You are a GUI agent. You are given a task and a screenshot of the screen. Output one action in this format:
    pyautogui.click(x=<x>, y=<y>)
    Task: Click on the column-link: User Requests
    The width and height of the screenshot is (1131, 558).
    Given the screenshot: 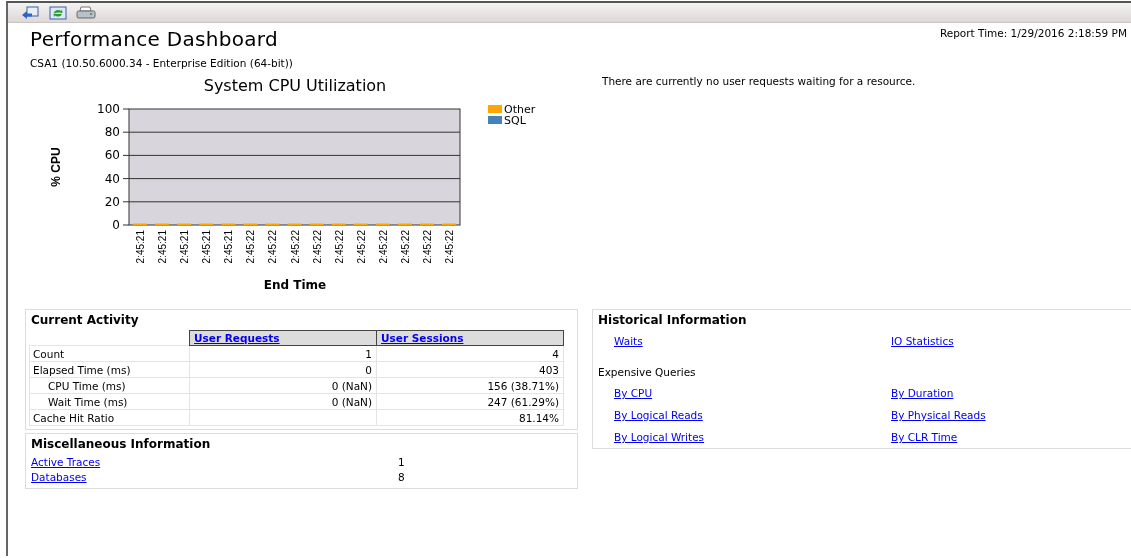 What is the action you would take?
    pyautogui.click(x=237, y=338)
    